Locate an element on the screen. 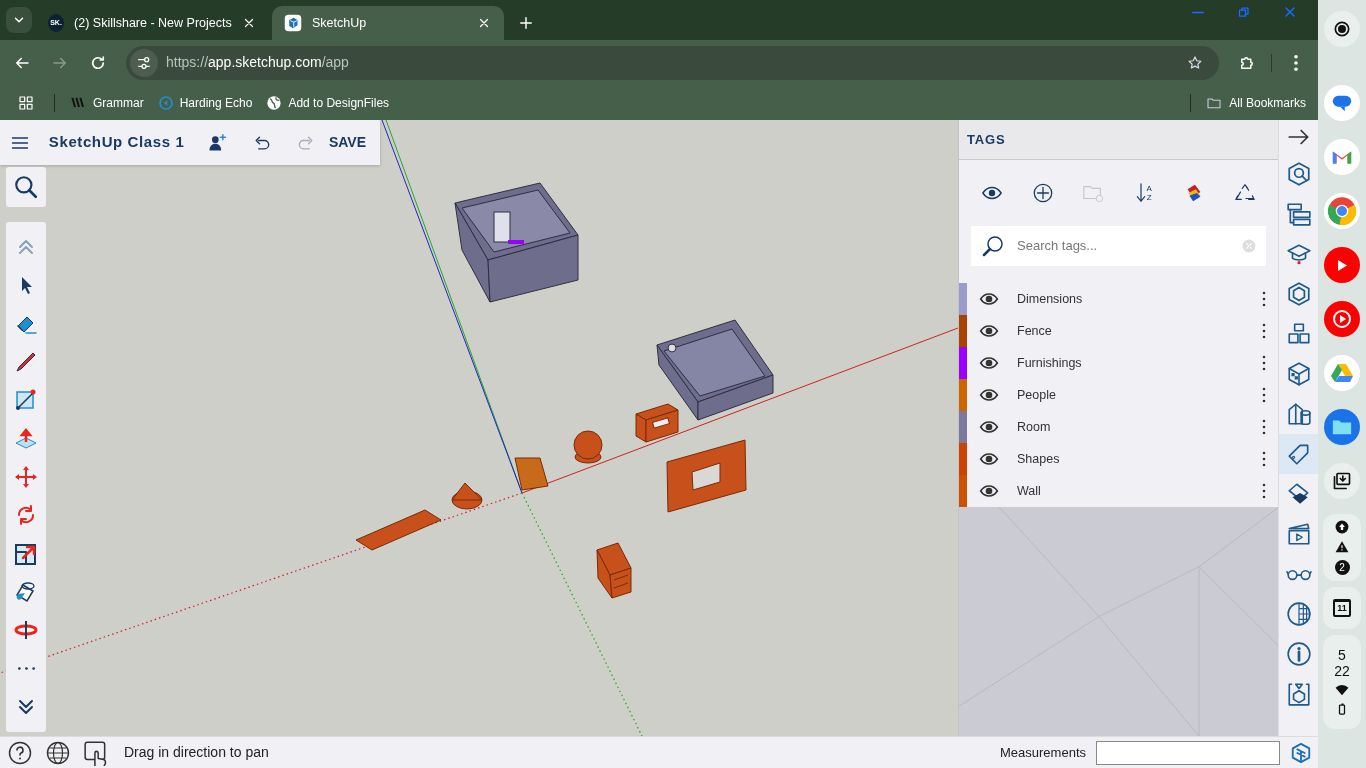  person-add-icon is located at coordinates (216, 142).